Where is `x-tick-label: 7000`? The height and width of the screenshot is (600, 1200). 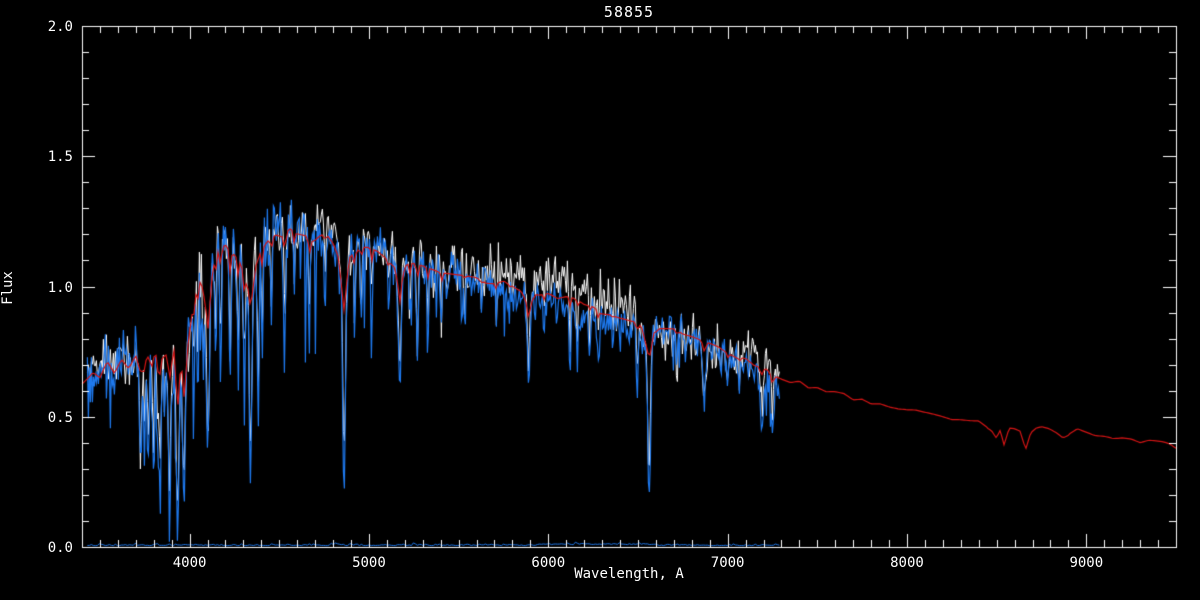 x-tick-label: 7000 is located at coordinates (727, 563).